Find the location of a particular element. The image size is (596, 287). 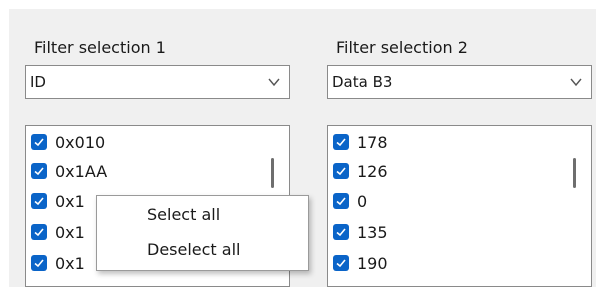

context-menu: Select all Deselect all is located at coordinates (202, 233).